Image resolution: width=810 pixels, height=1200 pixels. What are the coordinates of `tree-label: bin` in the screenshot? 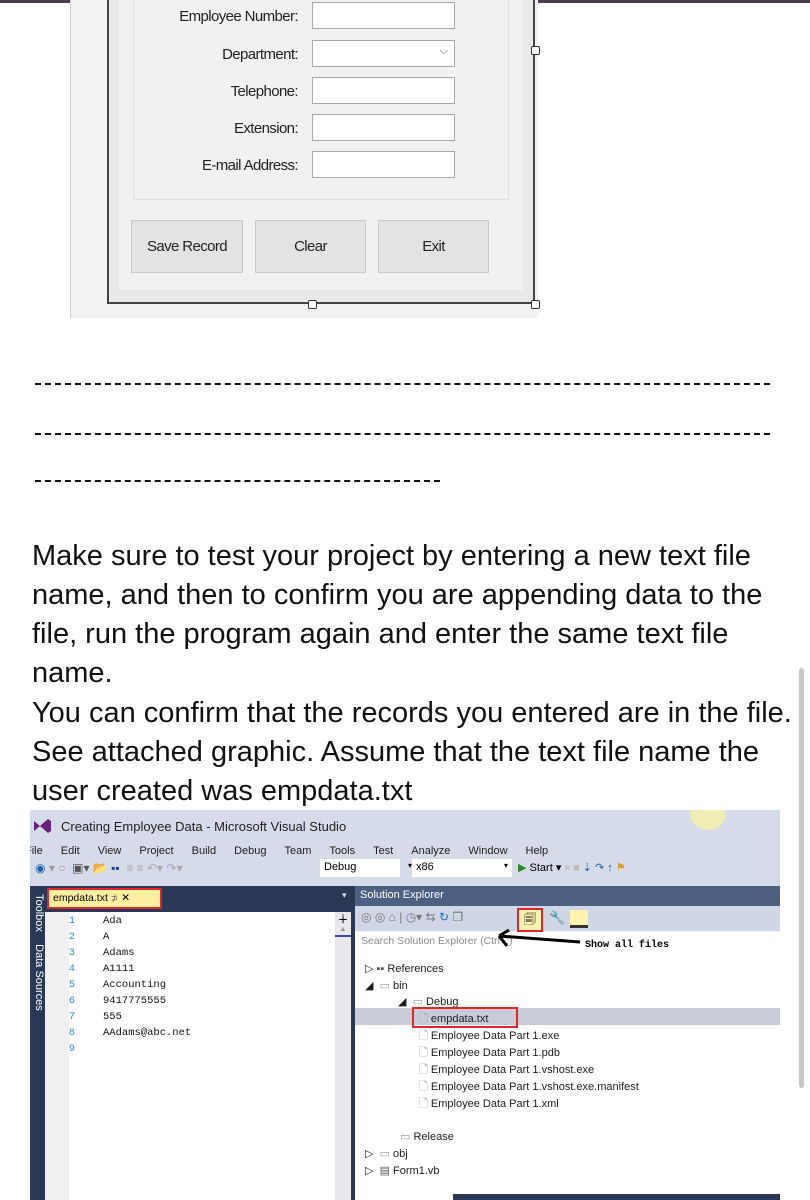 It's located at (400, 986).